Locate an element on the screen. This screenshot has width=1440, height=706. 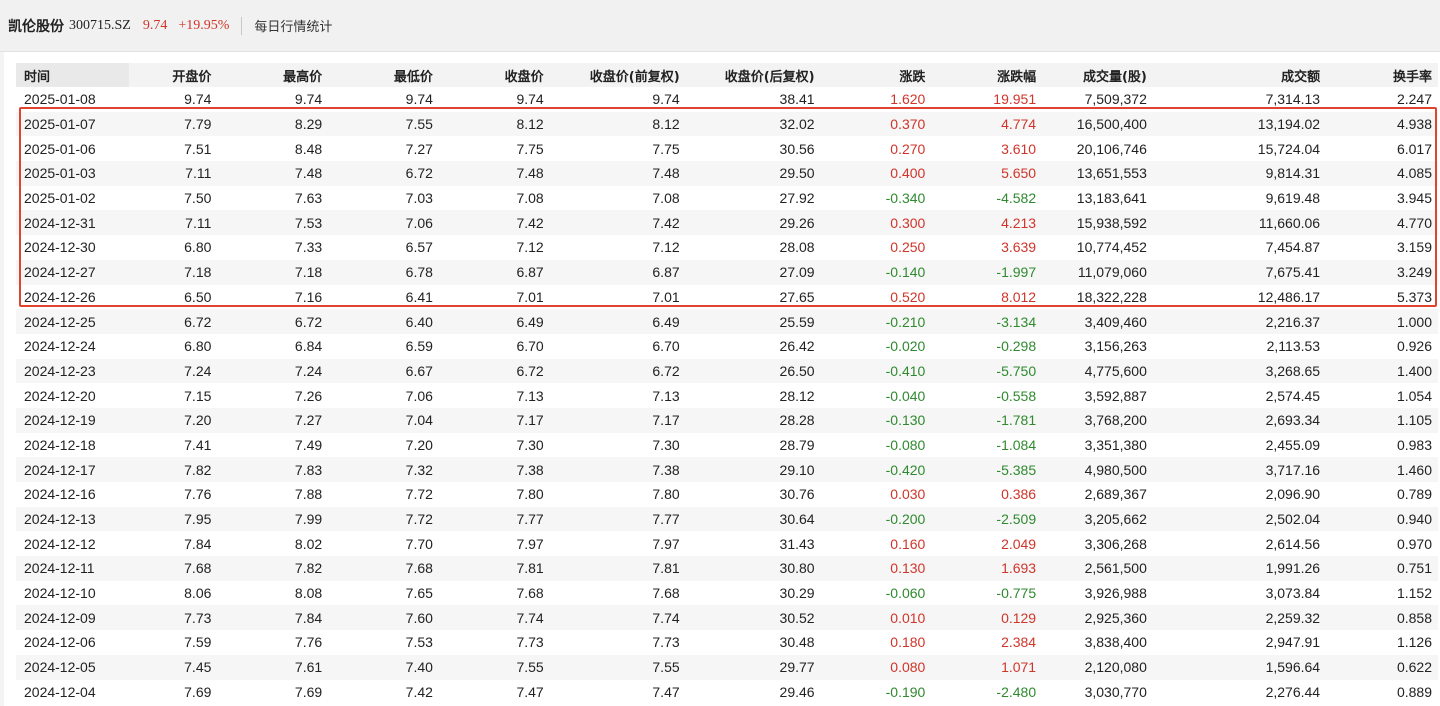
table-cell: 3.249 is located at coordinates (1382, 272).